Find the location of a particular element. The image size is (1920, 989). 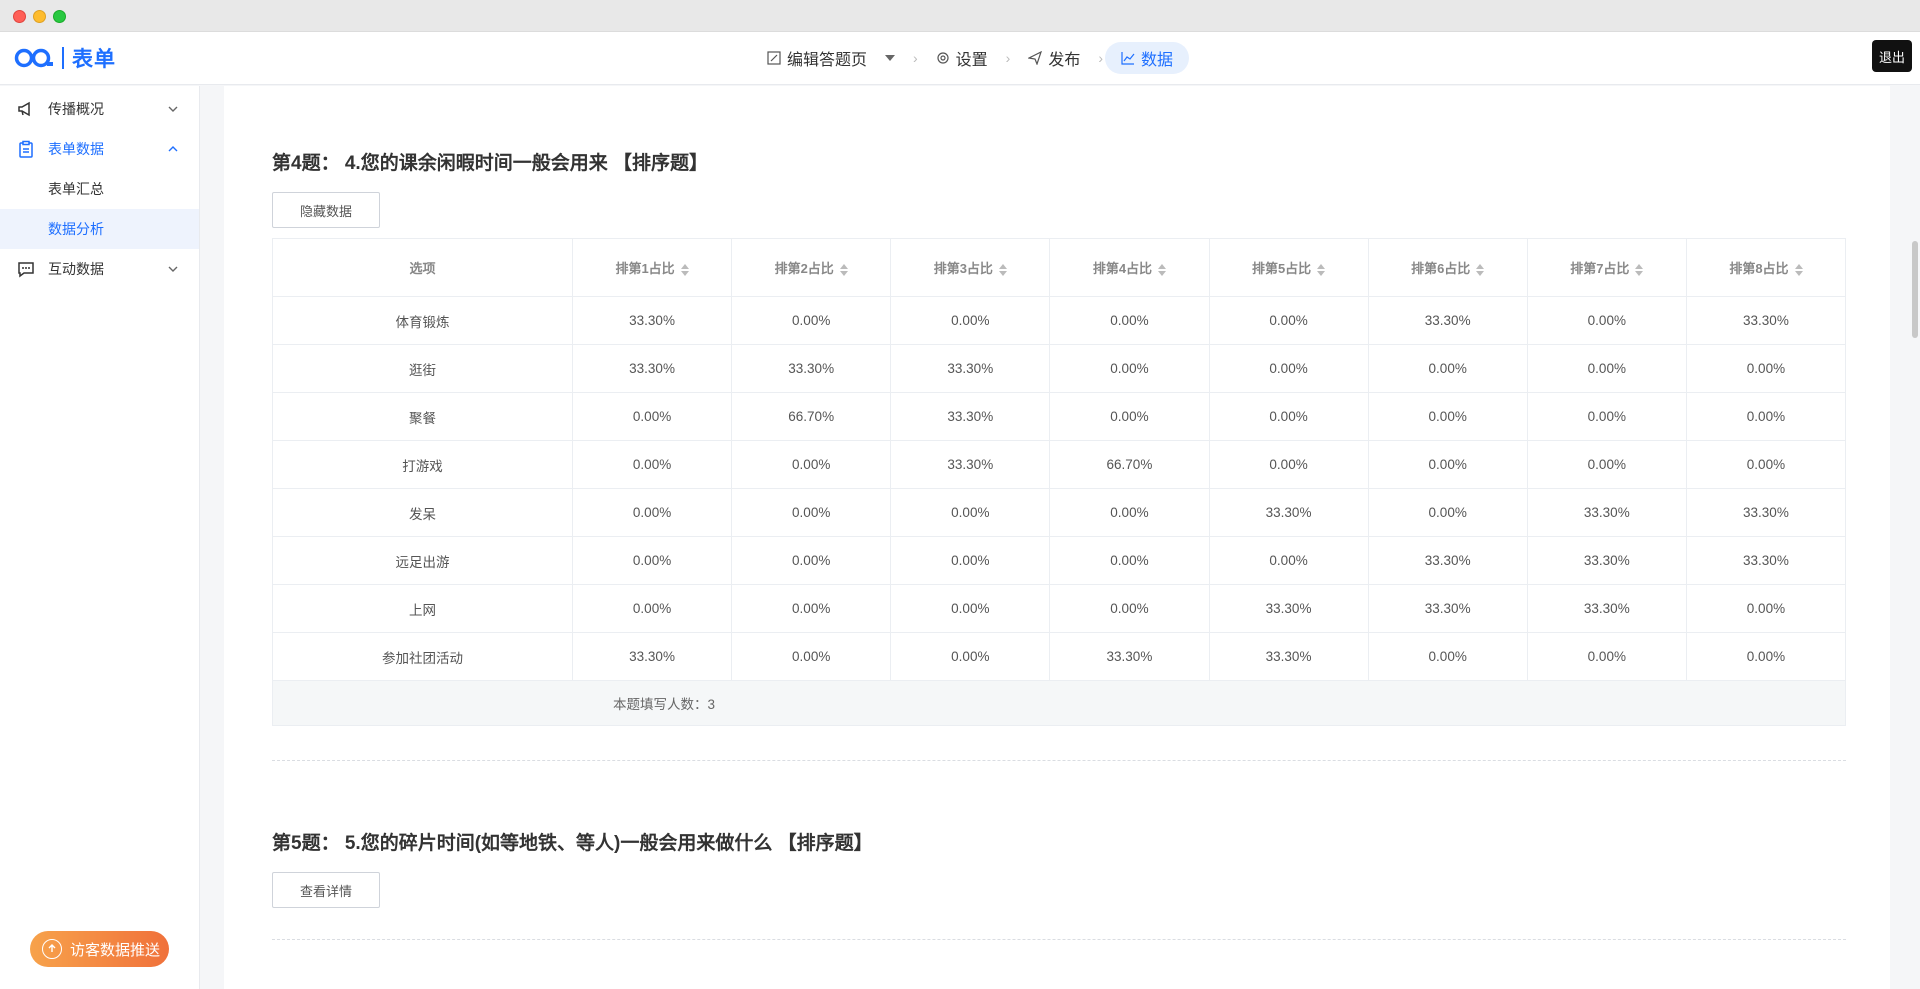

step-publish: 发布 is located at coordinates (1054, 58).